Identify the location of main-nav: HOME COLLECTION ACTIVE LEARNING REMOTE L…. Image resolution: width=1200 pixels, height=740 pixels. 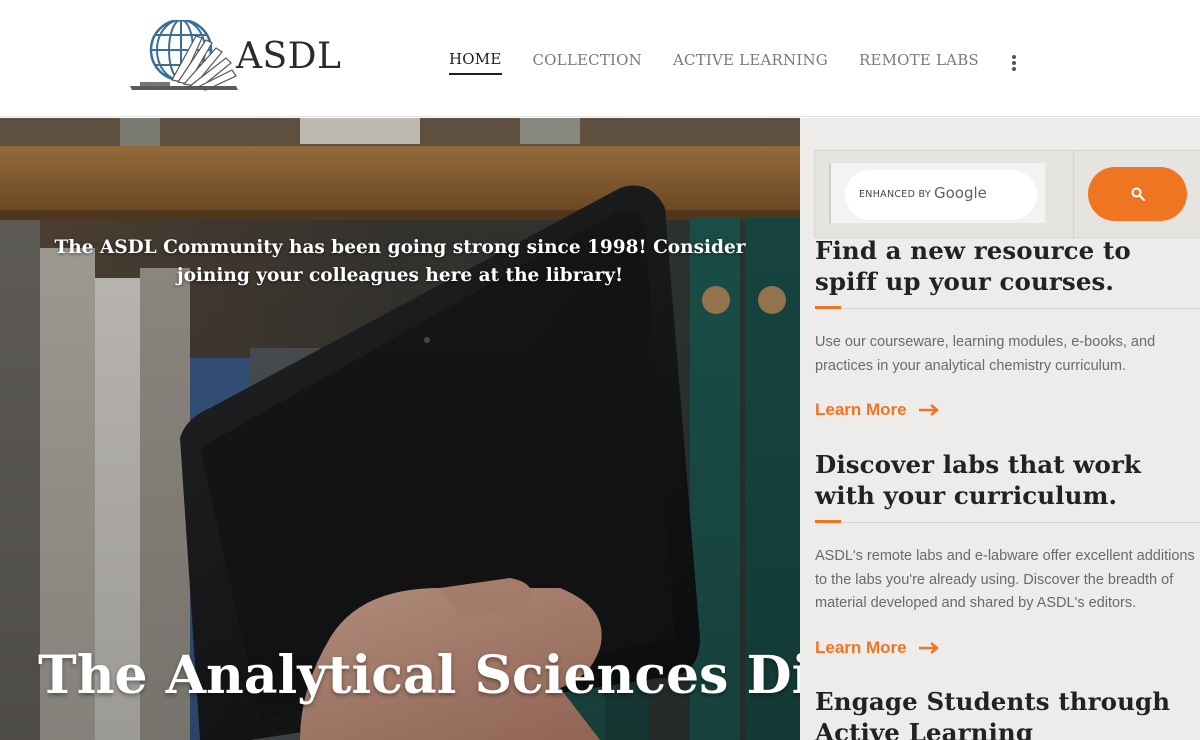
(733, 62).